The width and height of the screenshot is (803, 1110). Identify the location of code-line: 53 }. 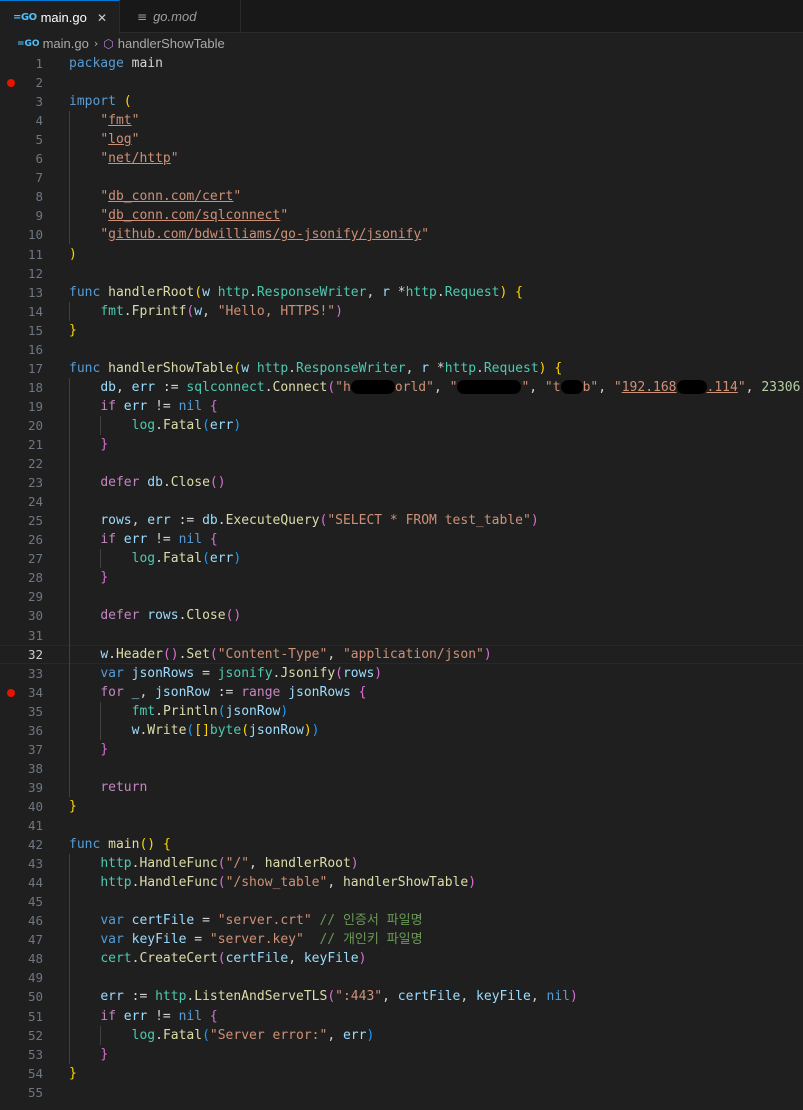
(401, 1054).